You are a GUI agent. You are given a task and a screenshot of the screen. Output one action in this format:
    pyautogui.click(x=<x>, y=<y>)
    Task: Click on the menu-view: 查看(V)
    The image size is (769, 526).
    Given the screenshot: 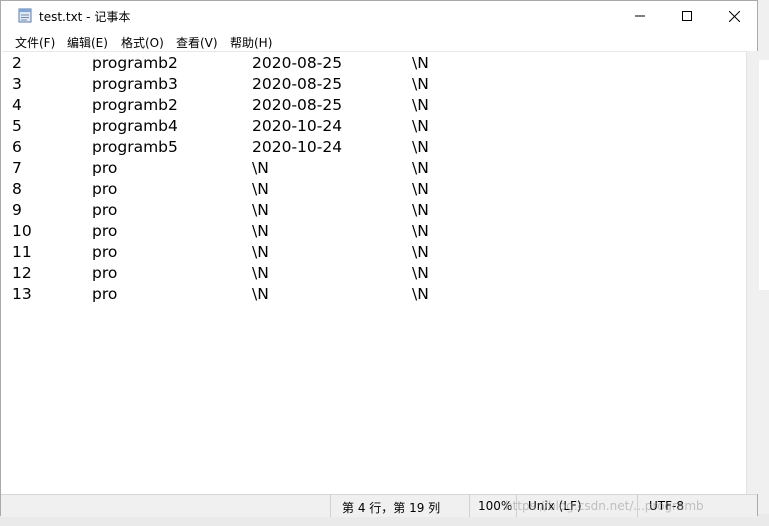 What is the action you would take?
    pyautogui.click(x=197, y=42)
    